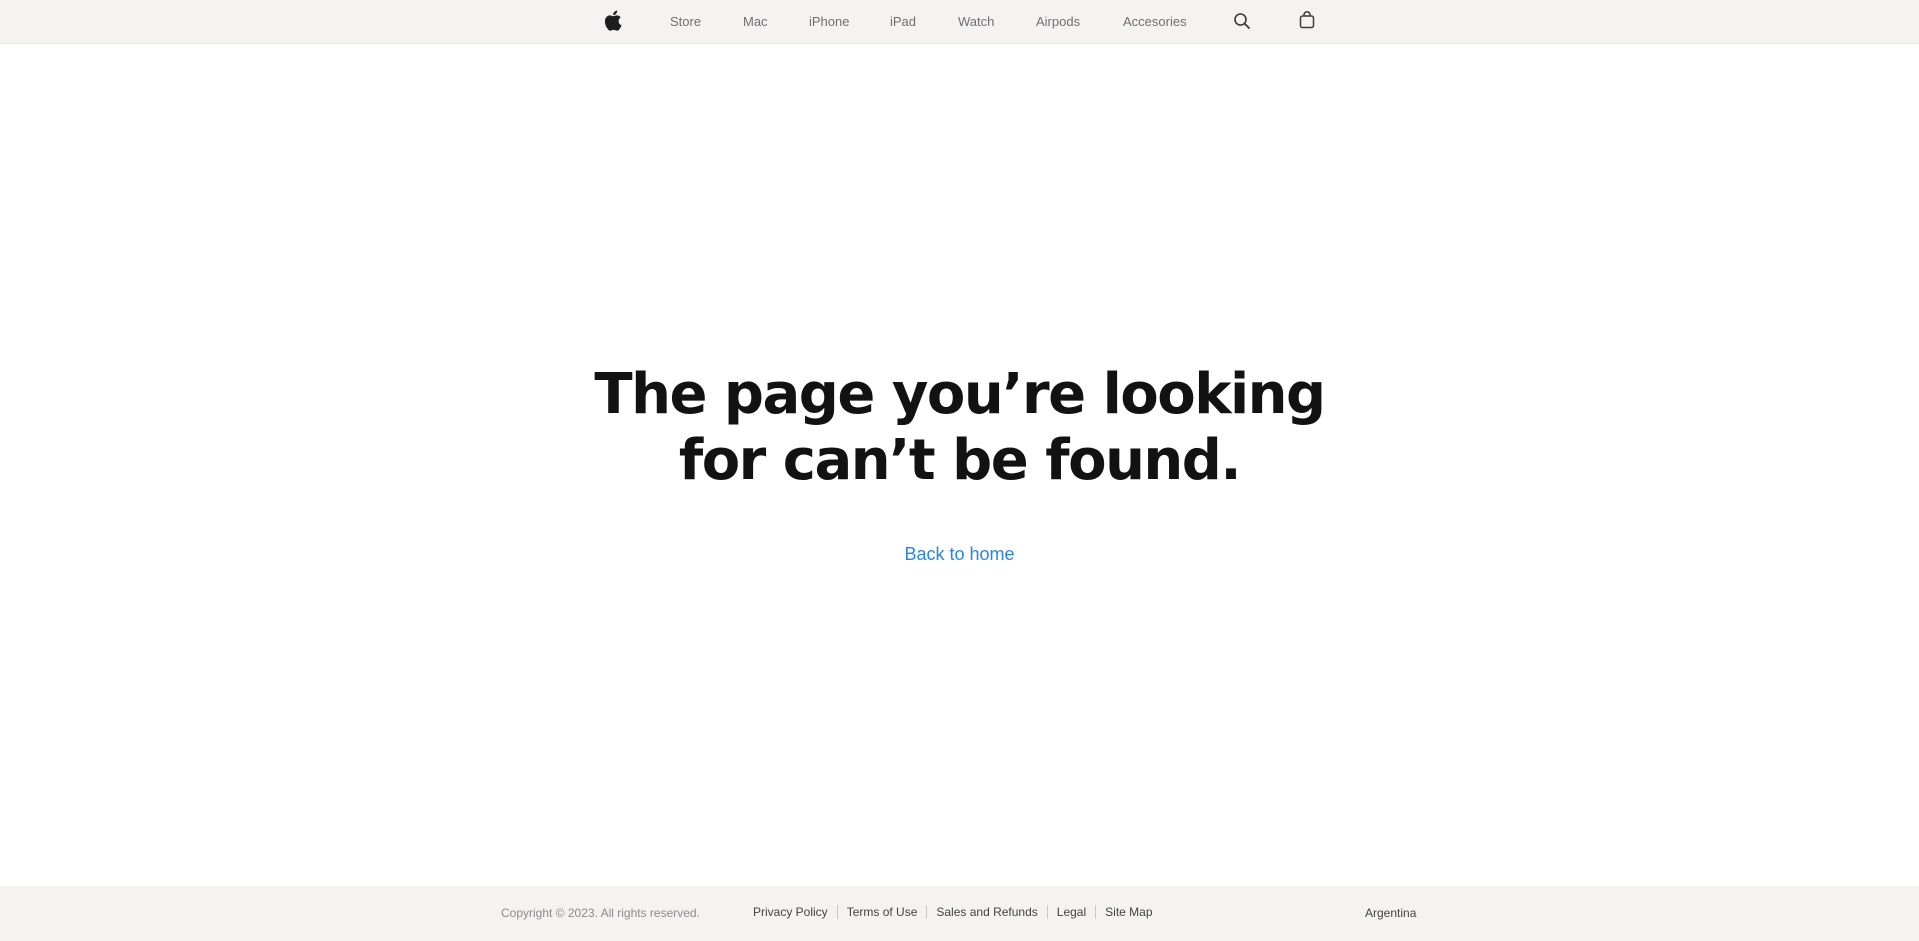 This screenshot has height=941, width=1919. I want to click on search-icon, so click(1243, 22).